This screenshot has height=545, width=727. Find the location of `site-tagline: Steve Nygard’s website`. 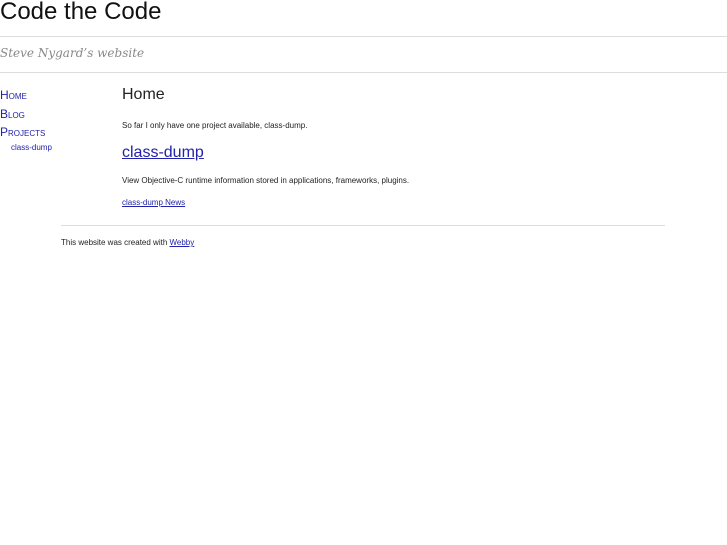

site-tagline: Steve Nygard’s website is located at coordinates (72, 53).